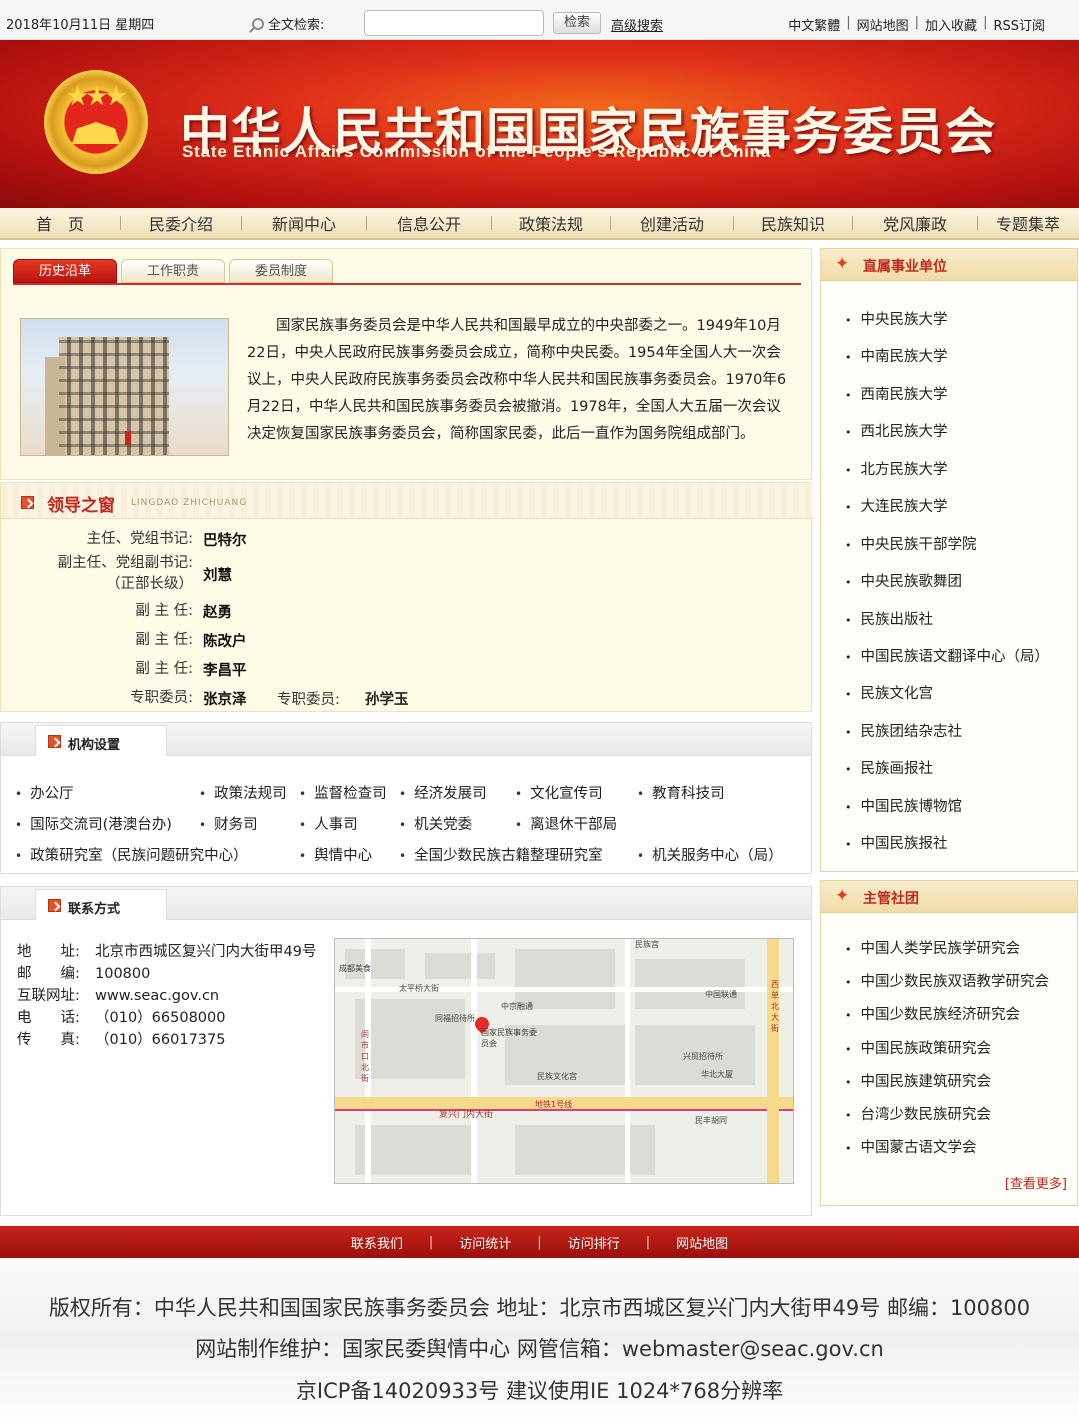  What do you see at coordinates (387, 698) in the screenshot?
I see `leader-name: 孙学玉` at bounding box center [387, 698].